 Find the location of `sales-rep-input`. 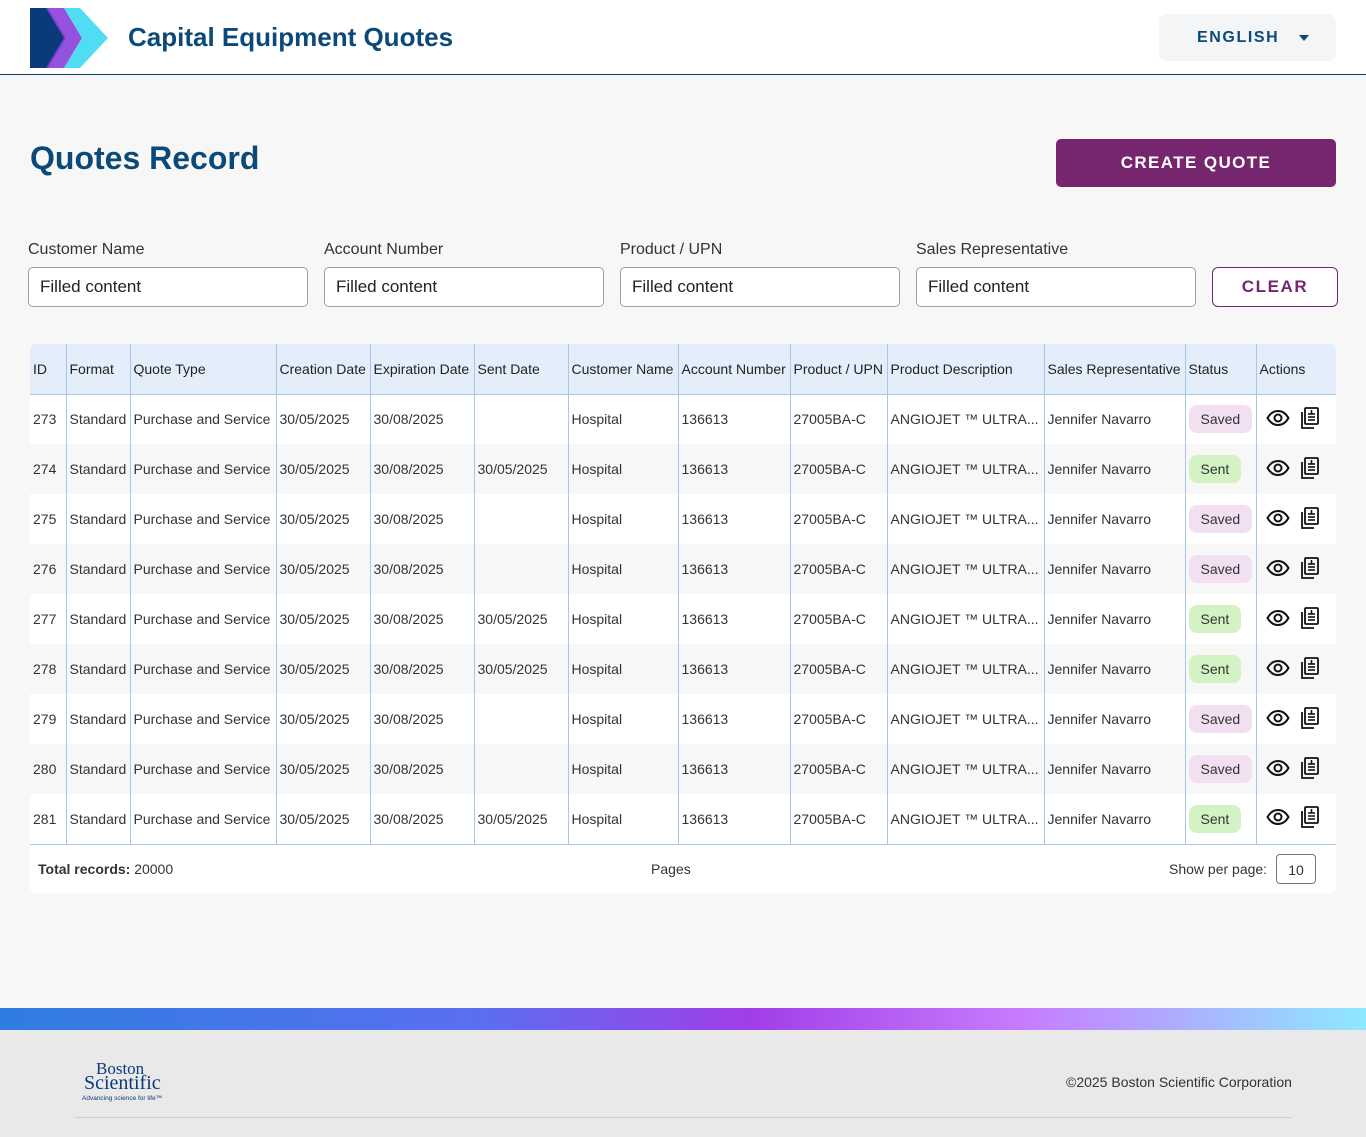

sales-rep-input is located at coordinates (1056, 287).